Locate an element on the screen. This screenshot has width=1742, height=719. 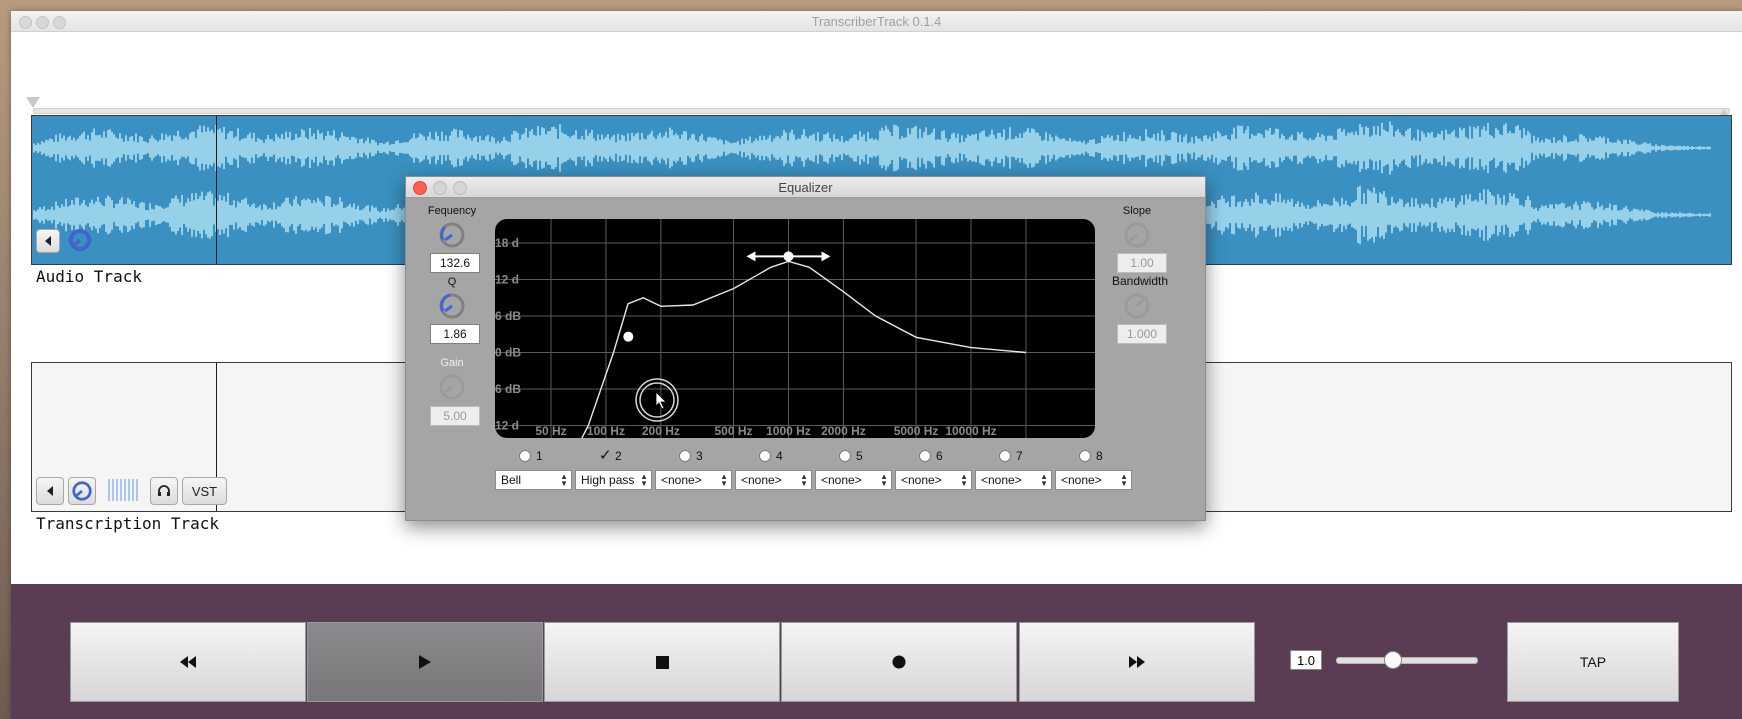
band-6-filter-select: <none> ▲ ▼ is located at coordinates (933, 480).